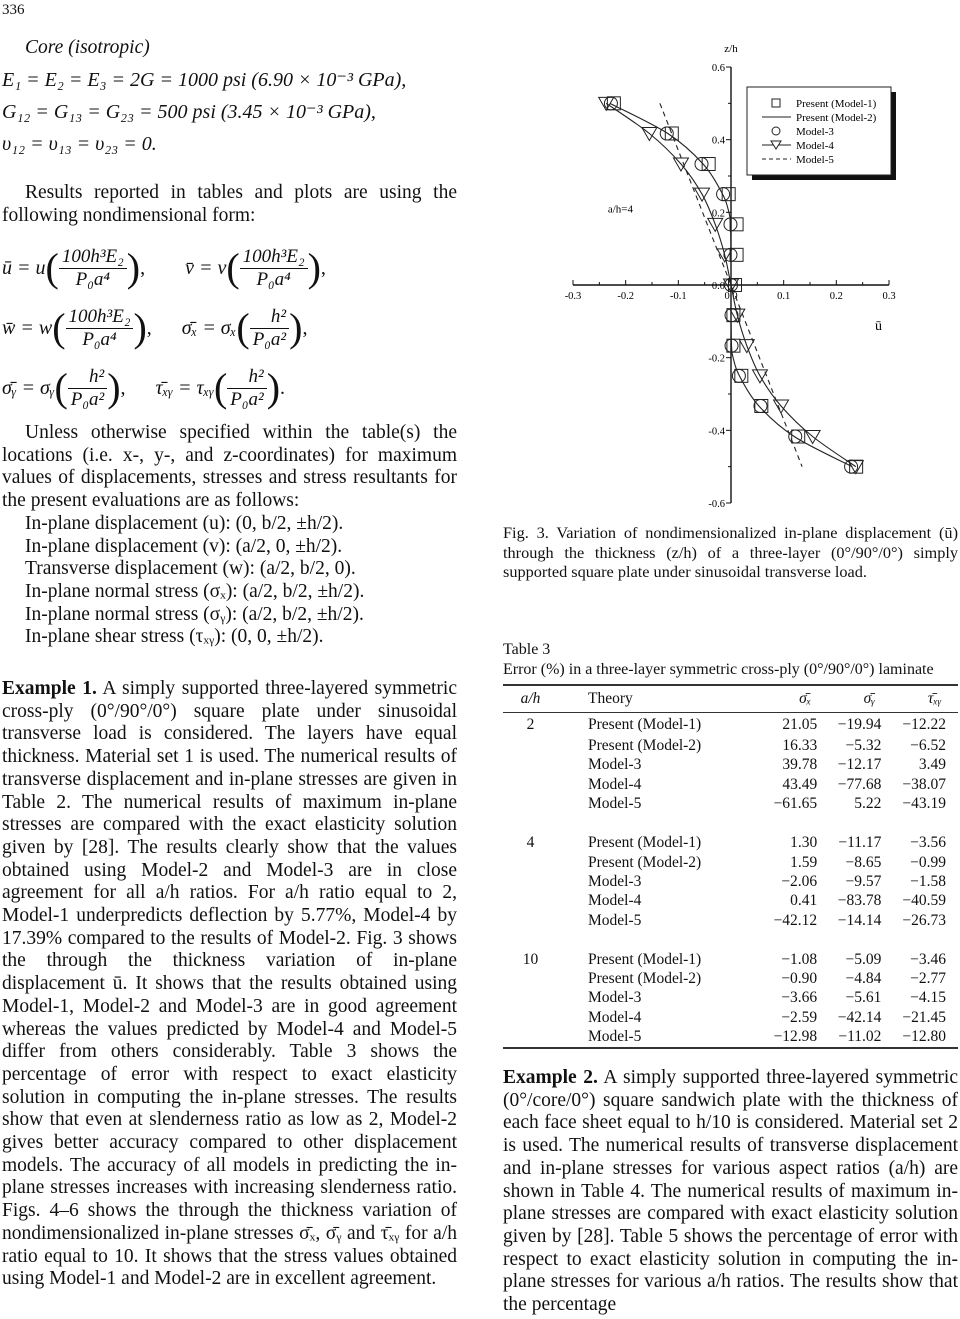 The image size is (960, 1319). I want to click on cell-tau-xy: −43.19, so click(924, 804).